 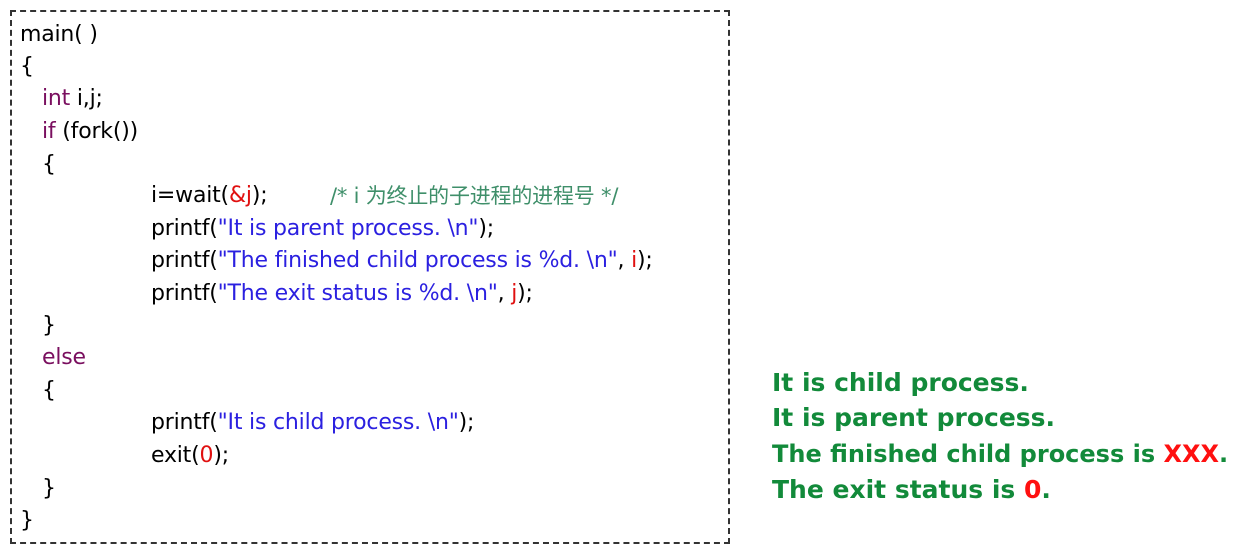 I want to click on code-text: i=wait(, so click(x=190, y=195).